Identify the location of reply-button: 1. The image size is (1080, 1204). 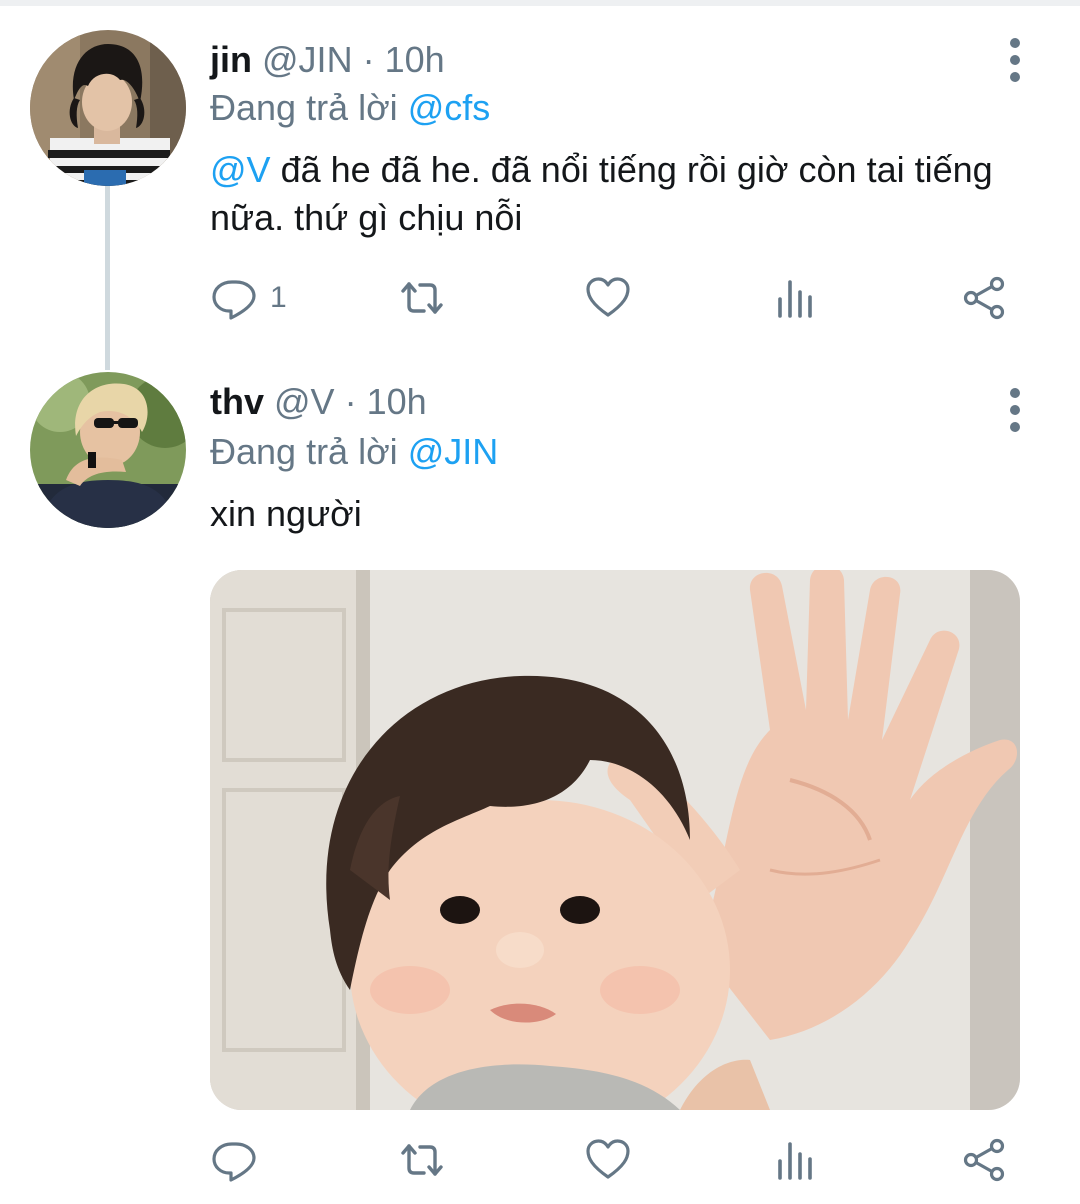
(248, 298).